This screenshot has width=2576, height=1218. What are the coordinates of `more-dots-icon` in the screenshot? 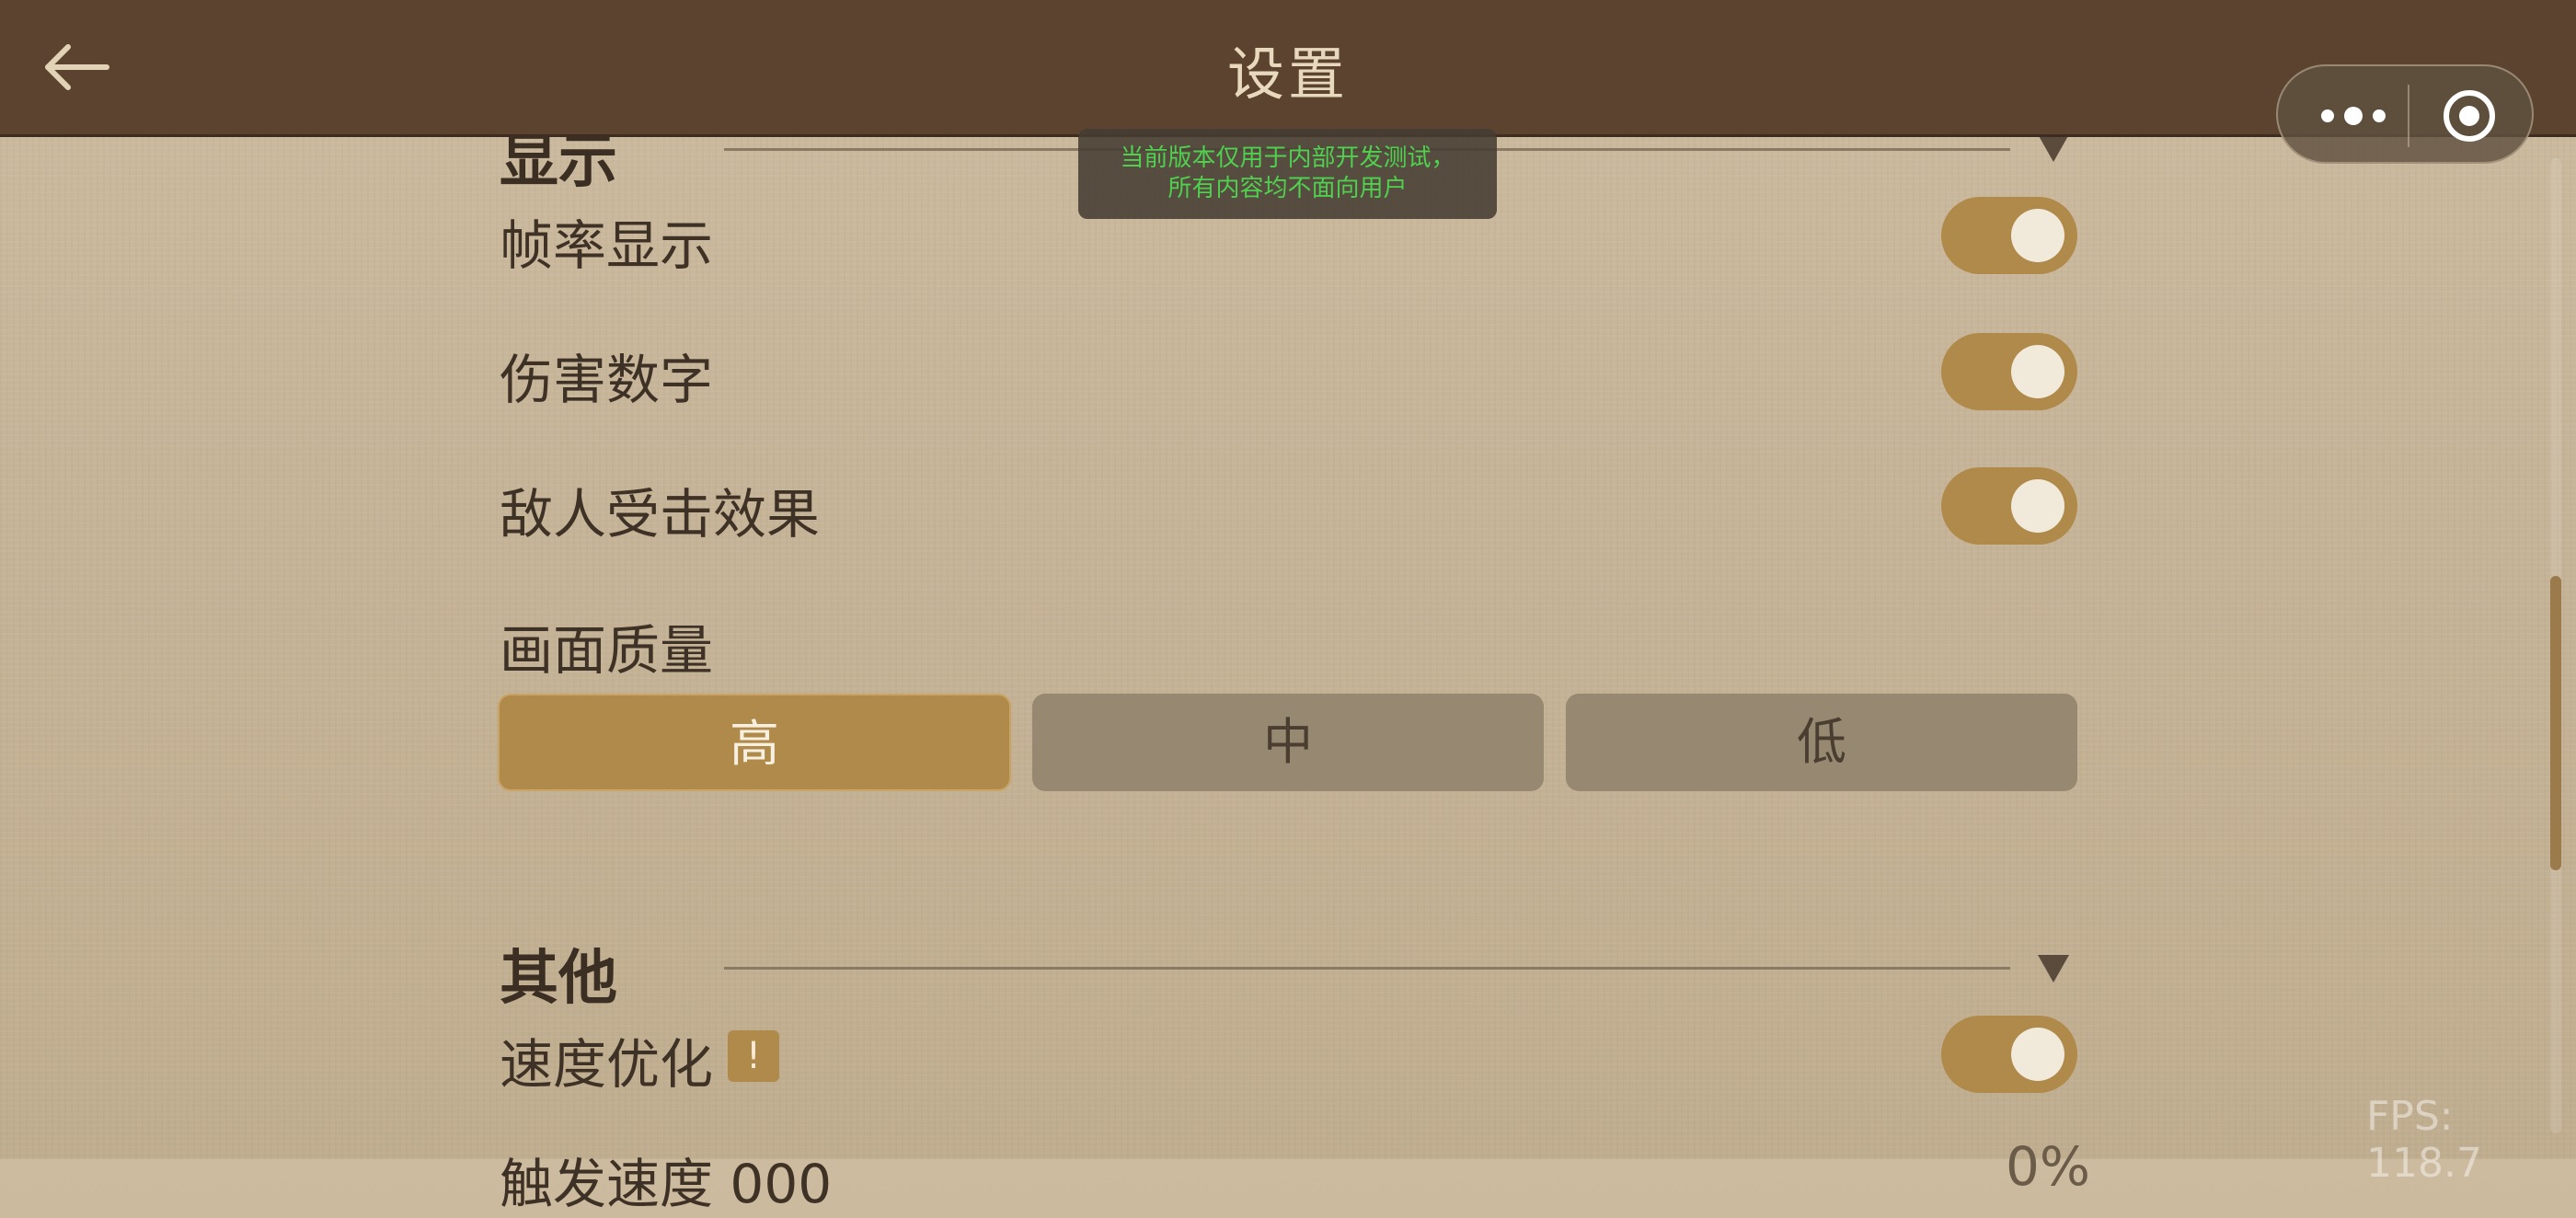 It's located at (2353, 116).